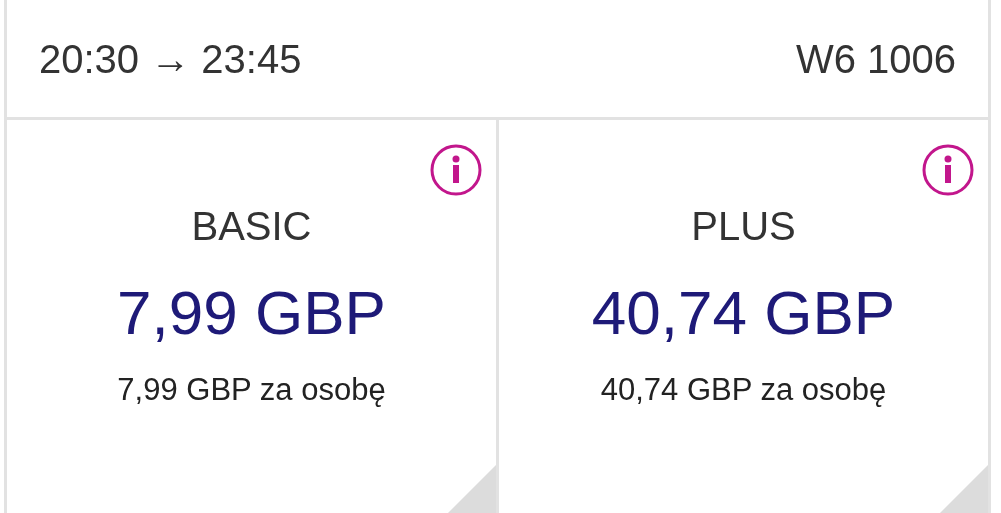 This screenshot has height=513, width=1001. Describe the element at coordinates (875, 59) in the screenshot. I see `flight-number: W6 1006` at that location.